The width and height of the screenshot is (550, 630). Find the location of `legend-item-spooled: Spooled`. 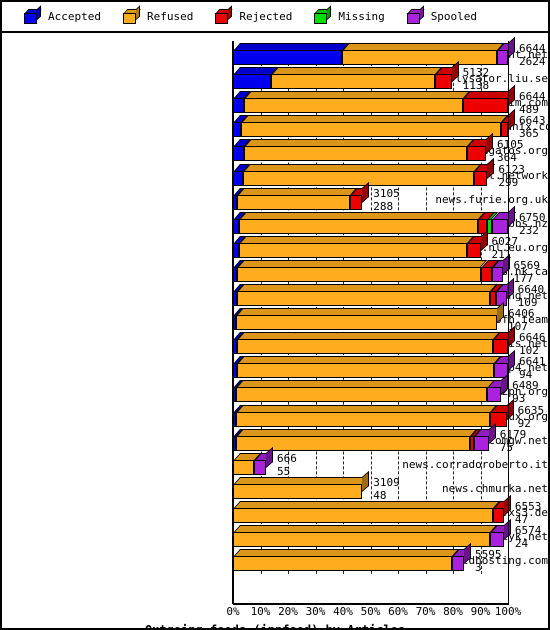

legend-item-spooled: Spooled is located at coordinates (442, 14).